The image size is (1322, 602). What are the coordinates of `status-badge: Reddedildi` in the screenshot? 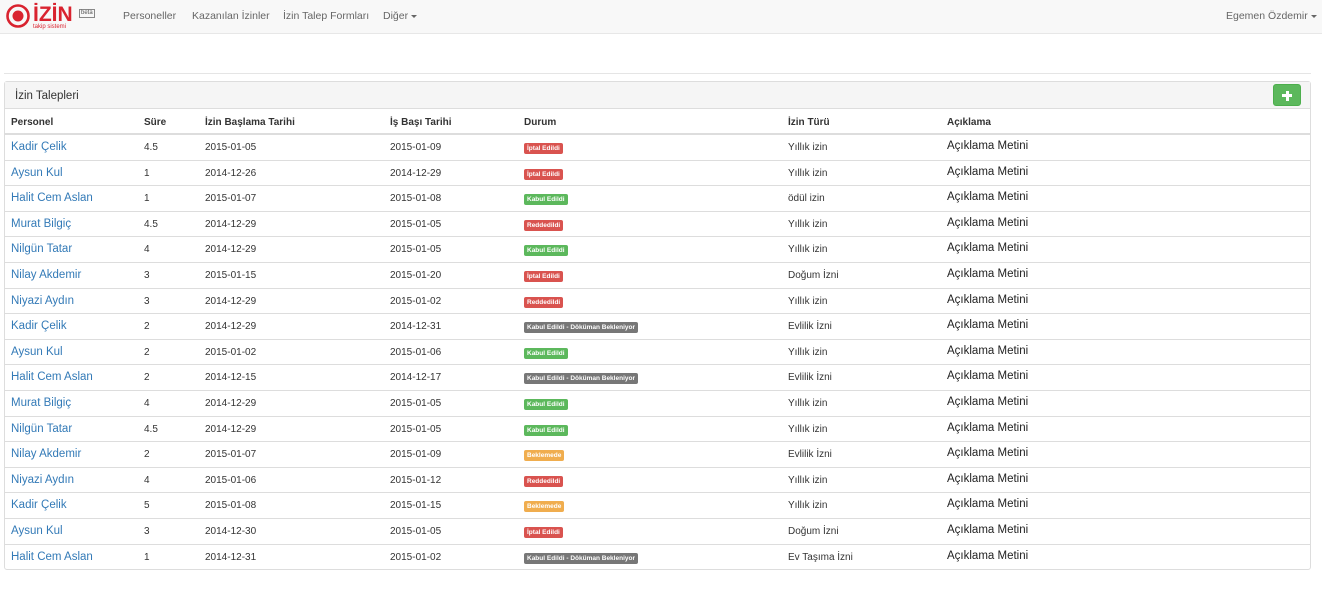 It's located at (544, 302).